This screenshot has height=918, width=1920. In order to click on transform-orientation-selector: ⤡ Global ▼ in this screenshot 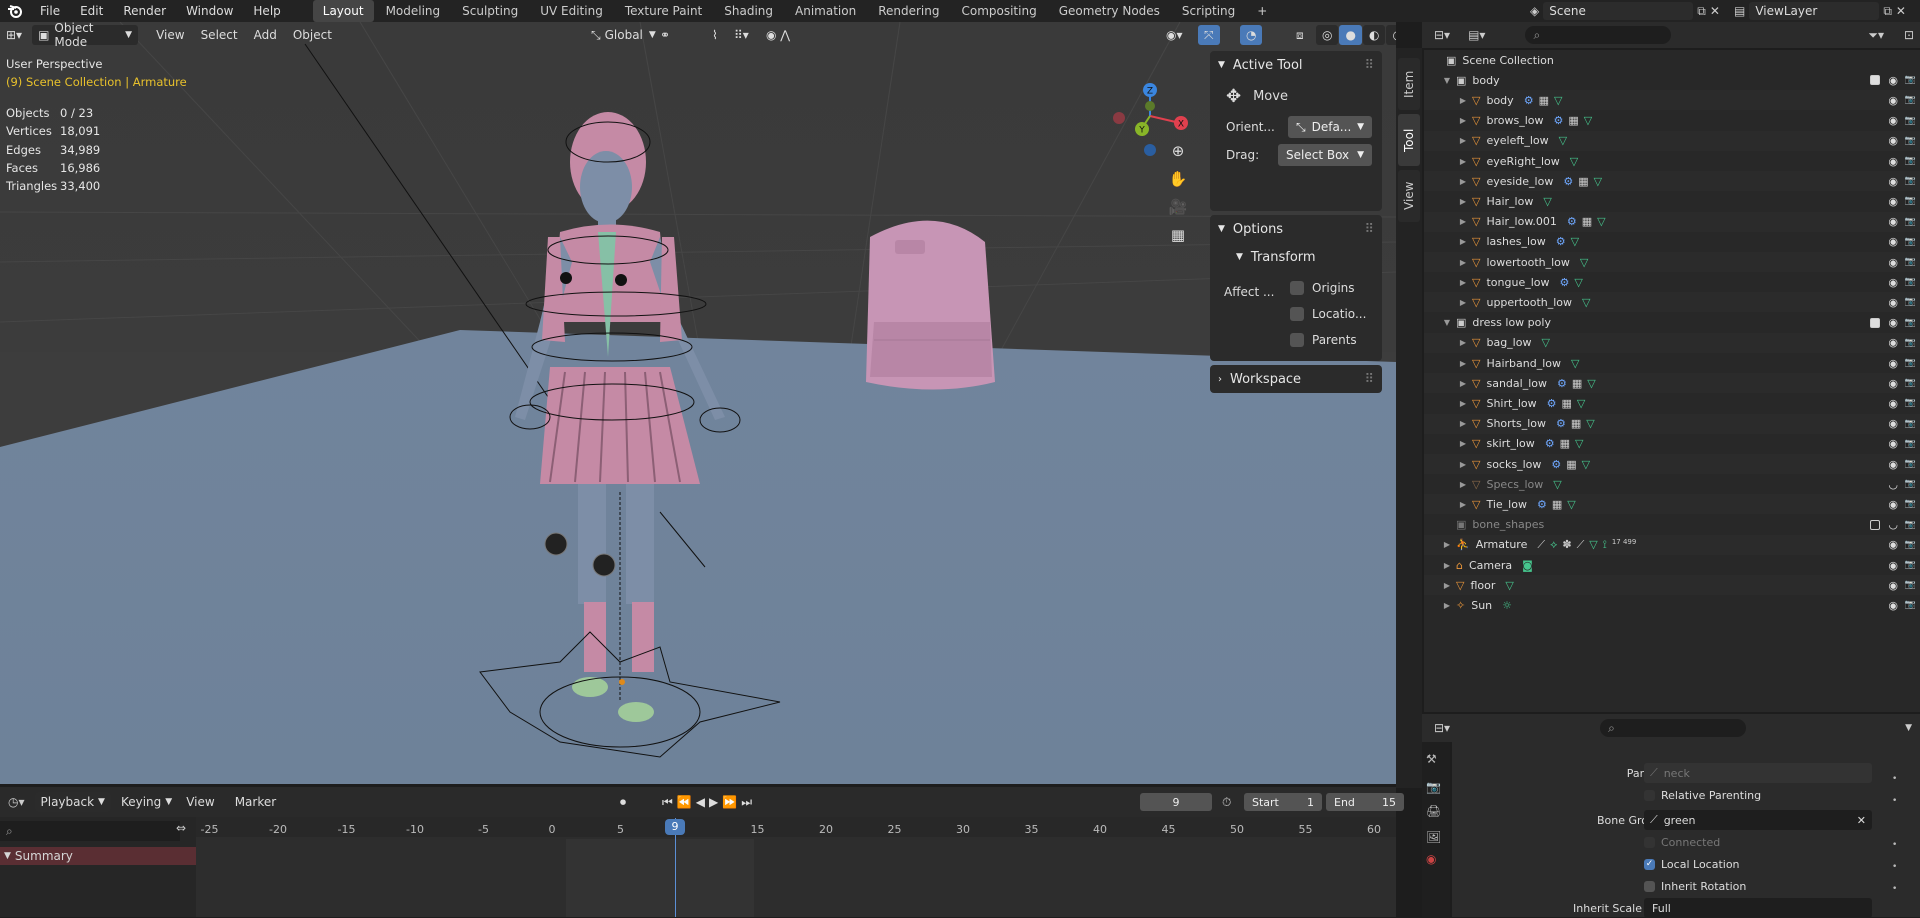, I will do `click(623, 35)`.